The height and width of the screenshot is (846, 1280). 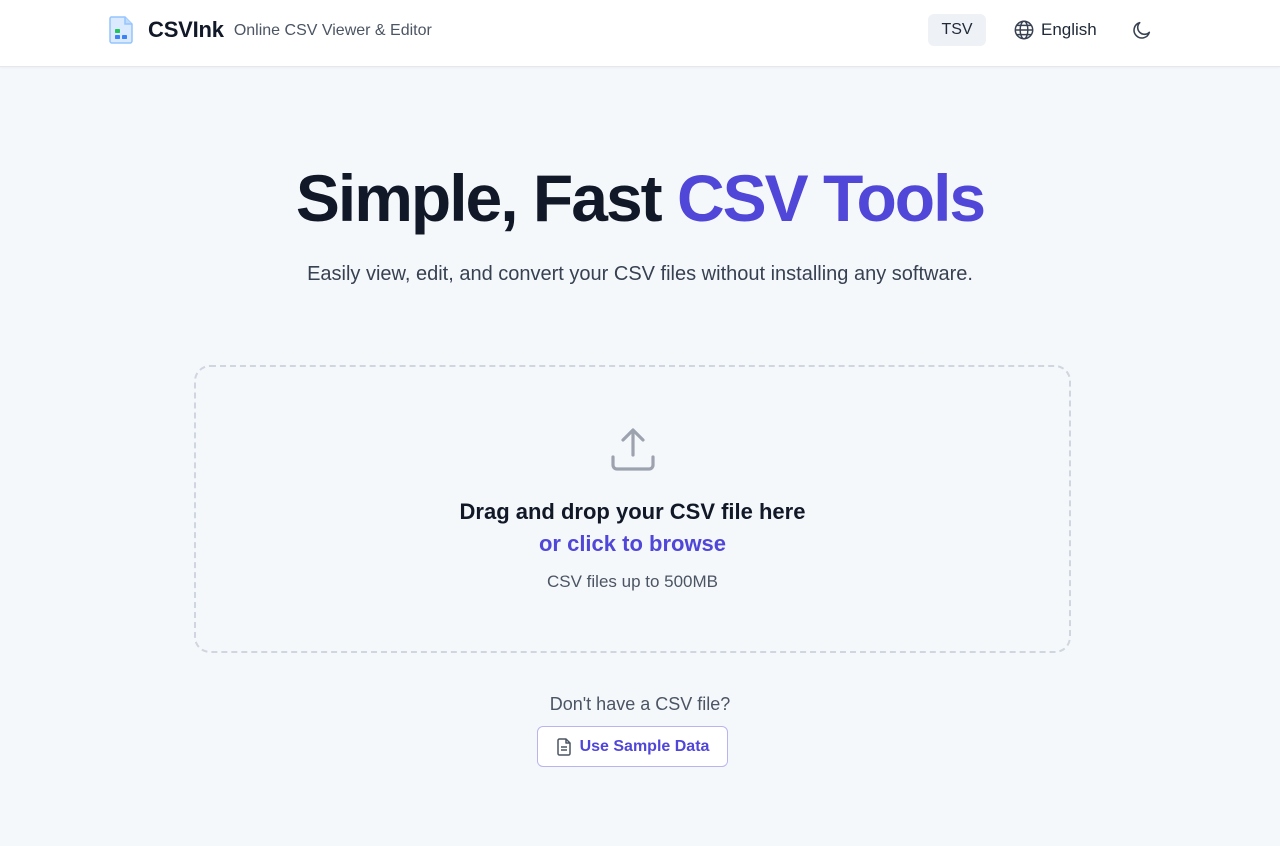 I want to click on dropzone-hint: CSV files up to 500MB, so click(x=632, y=581).